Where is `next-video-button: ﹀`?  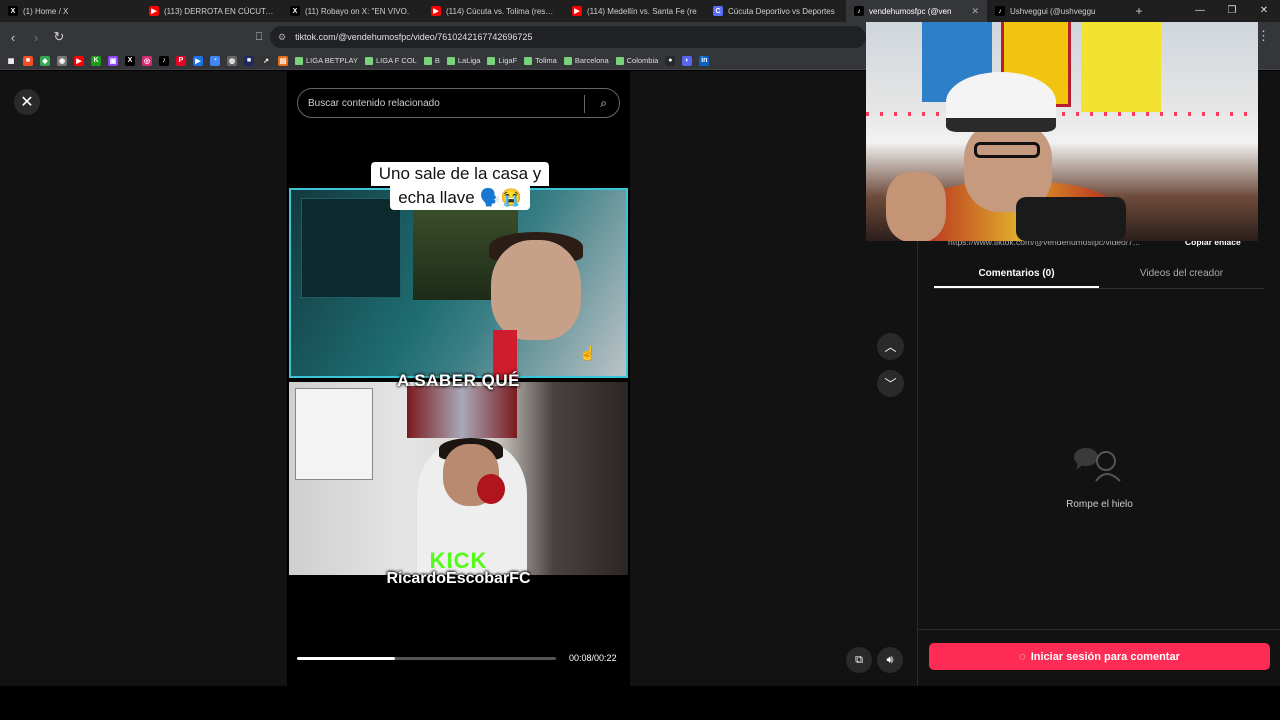 next-video-button: ﹀ is located at coordinates (890, 383).